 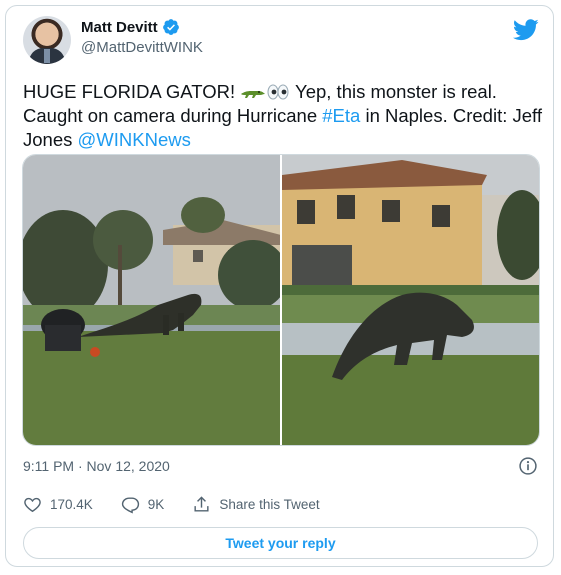 I want to click on info-icon, so click(x=528, y=466).